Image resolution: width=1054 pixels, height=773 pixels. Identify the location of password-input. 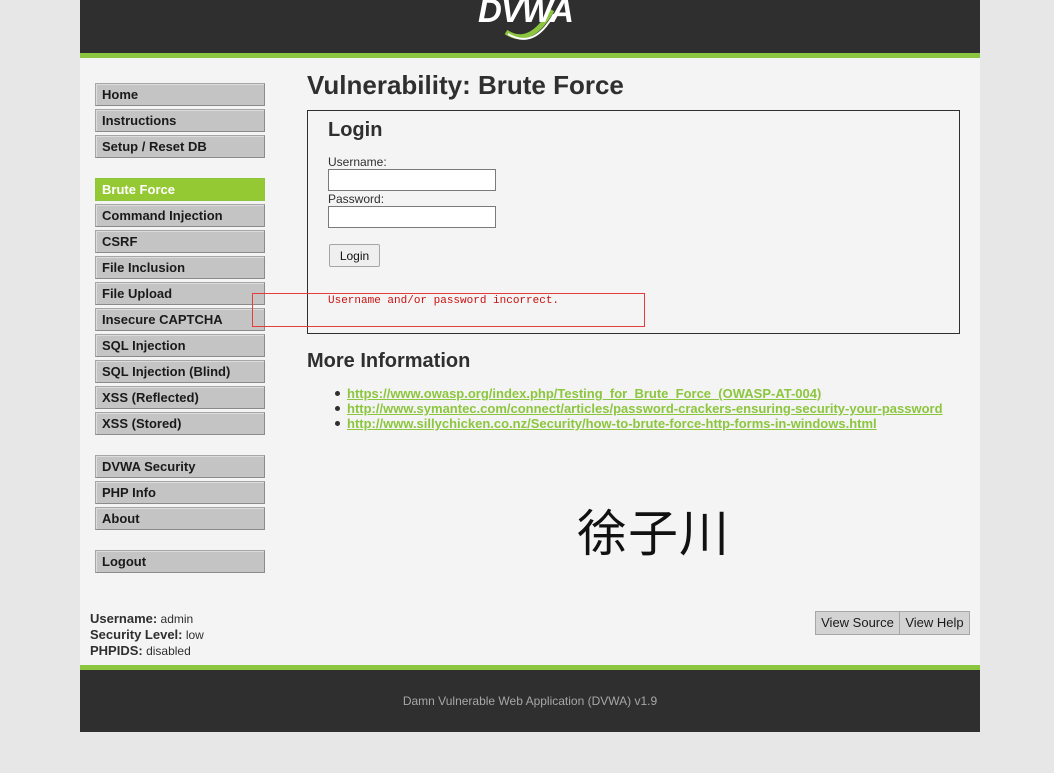
(412, 217).